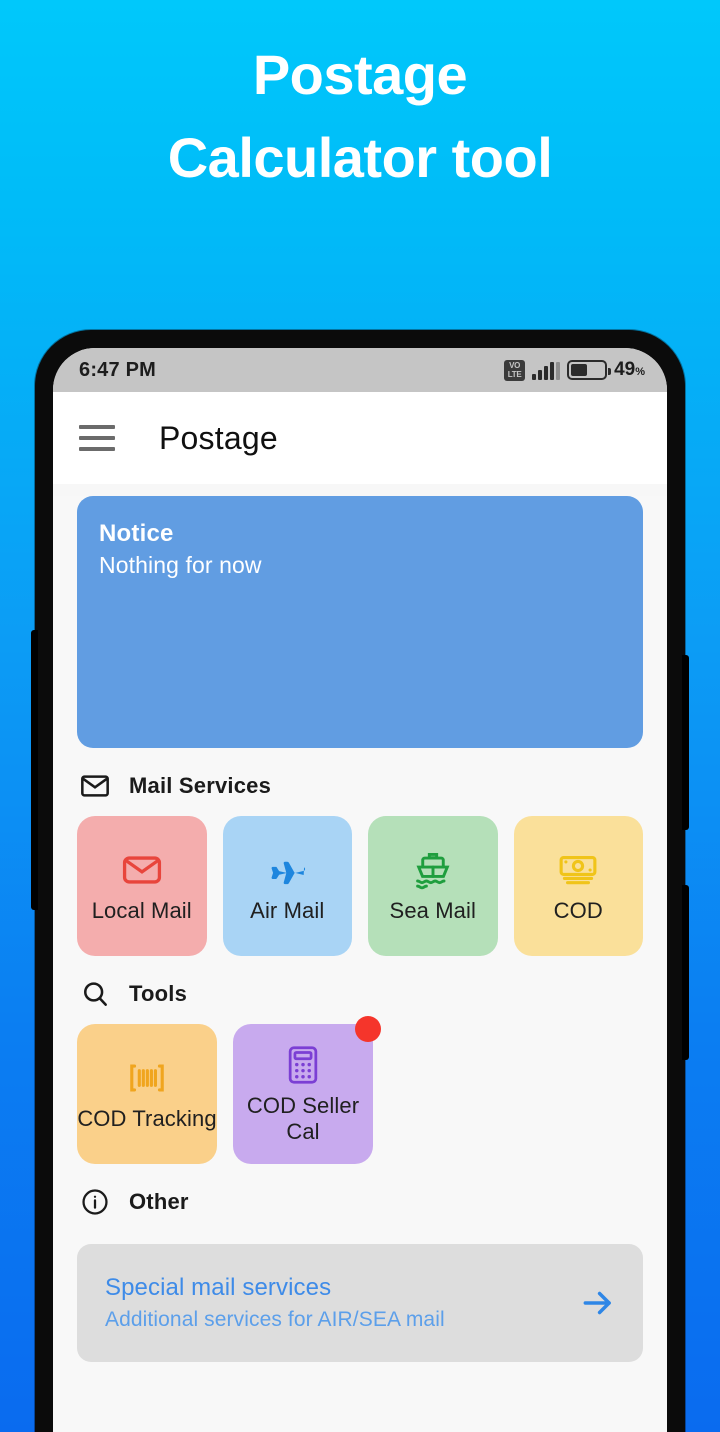 Image resolution: width=720 pixels, height=1432 pixels. I want to click on search-icon, so click(95, 994).